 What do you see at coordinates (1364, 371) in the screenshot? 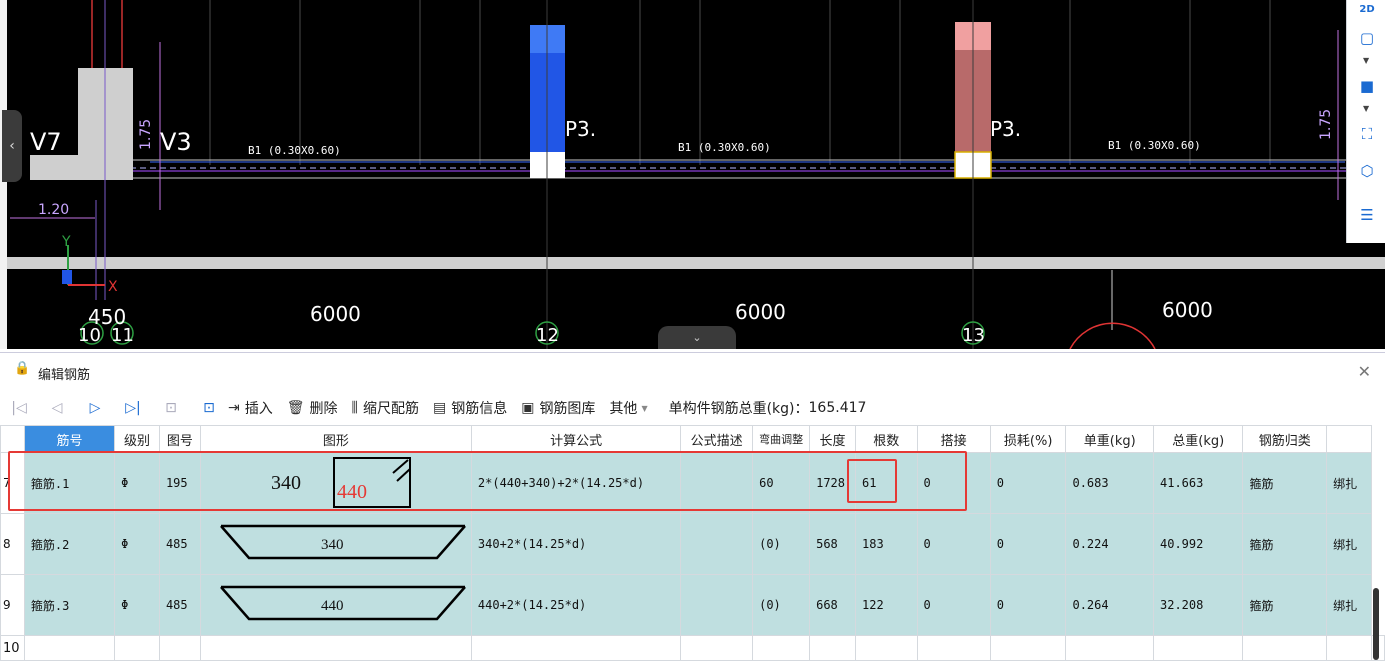
I see `close-icon: ✕` at bounding box center [1364, 371].